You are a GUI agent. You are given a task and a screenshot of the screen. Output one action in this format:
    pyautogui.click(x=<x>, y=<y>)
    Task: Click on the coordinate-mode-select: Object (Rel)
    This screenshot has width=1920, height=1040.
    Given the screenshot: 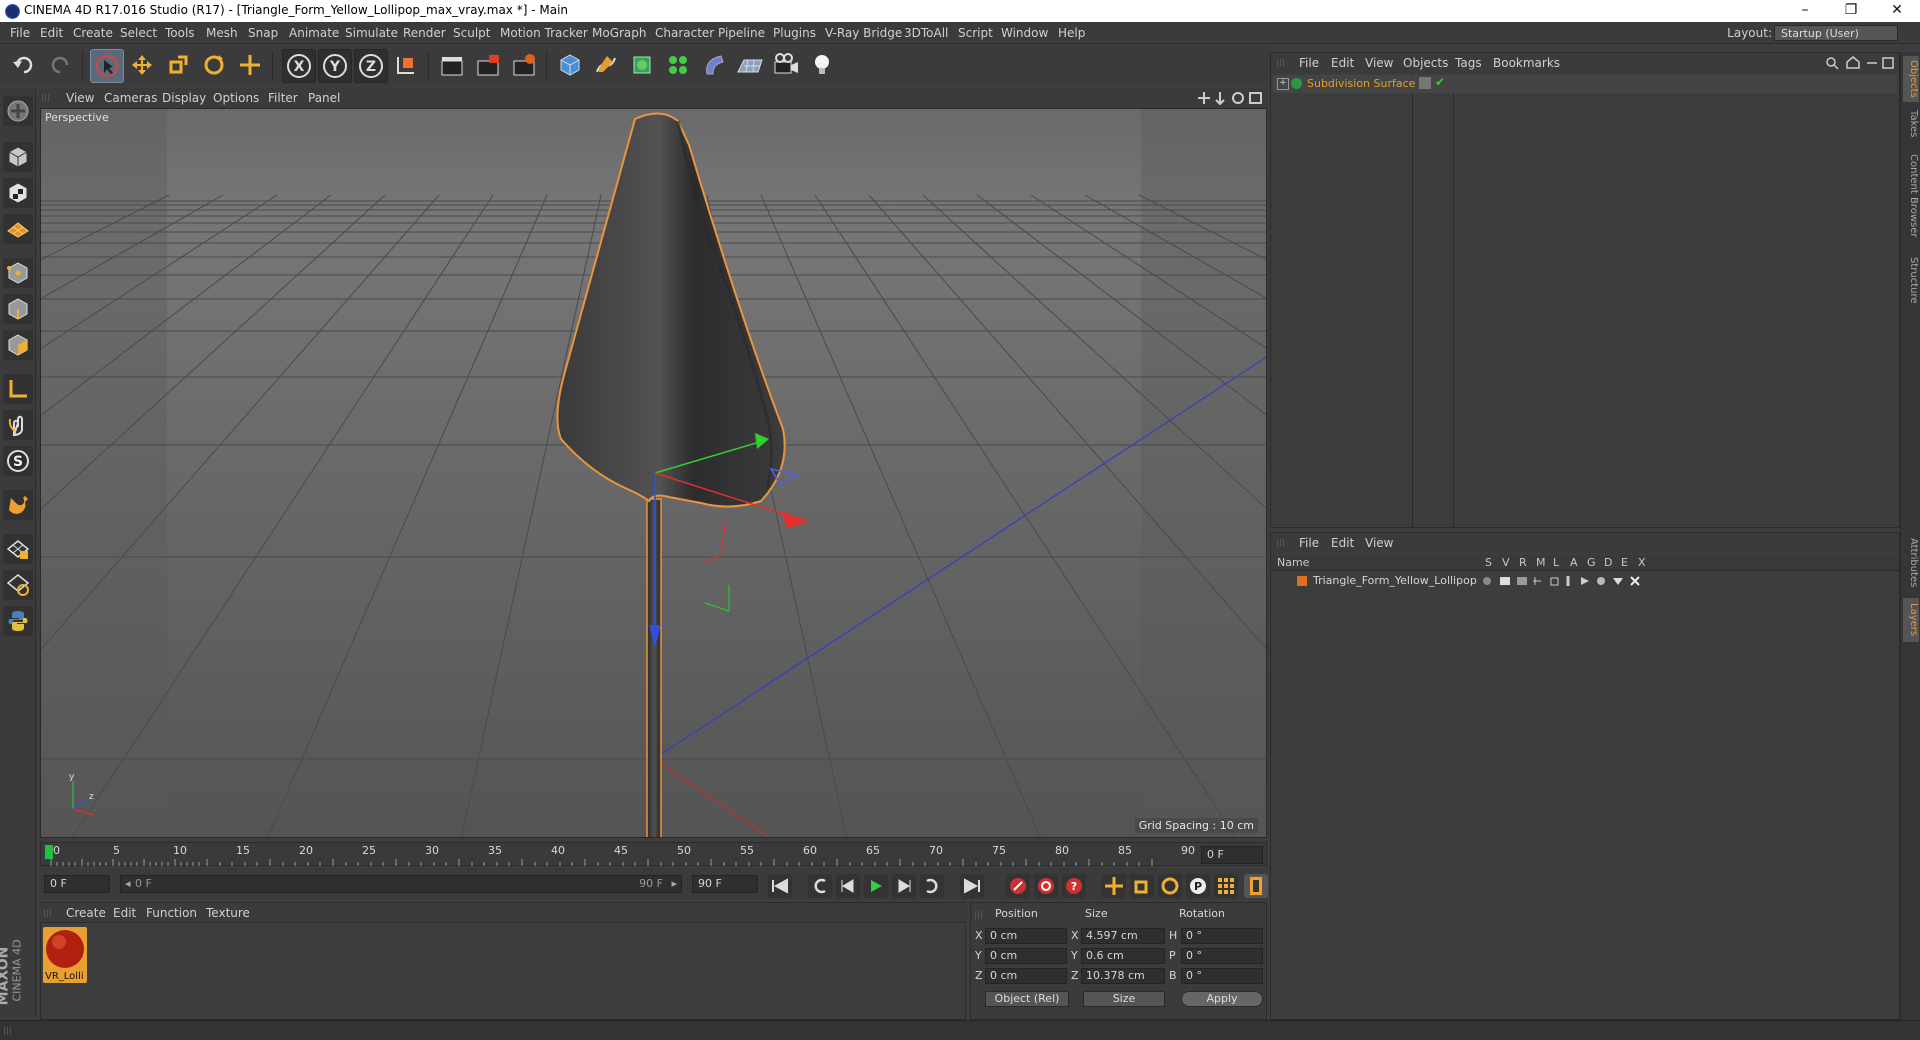 What is the action you would take?
    pyautogui.click(x=1027, y=999)
    